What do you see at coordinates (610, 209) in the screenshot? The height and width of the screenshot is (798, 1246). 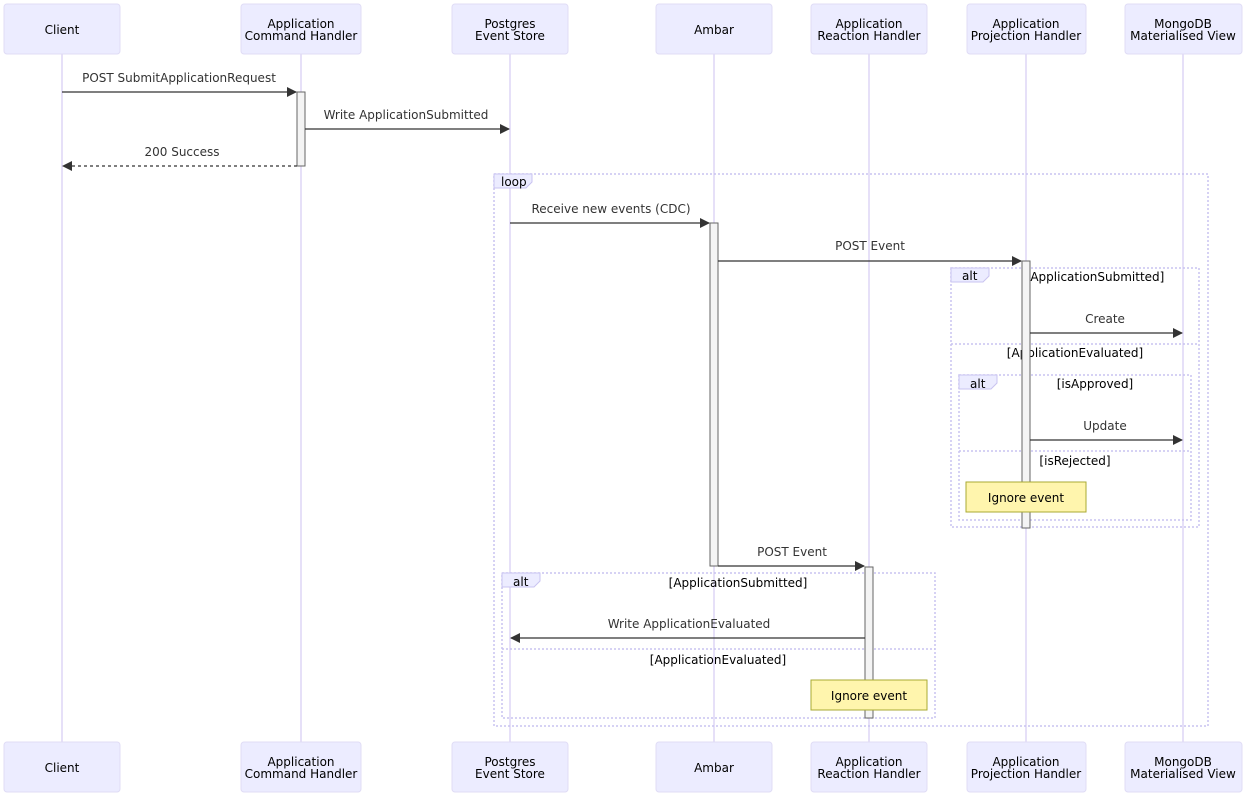 I see `message-label: Receive new events (CDC)` at bounding box center [610, 209].